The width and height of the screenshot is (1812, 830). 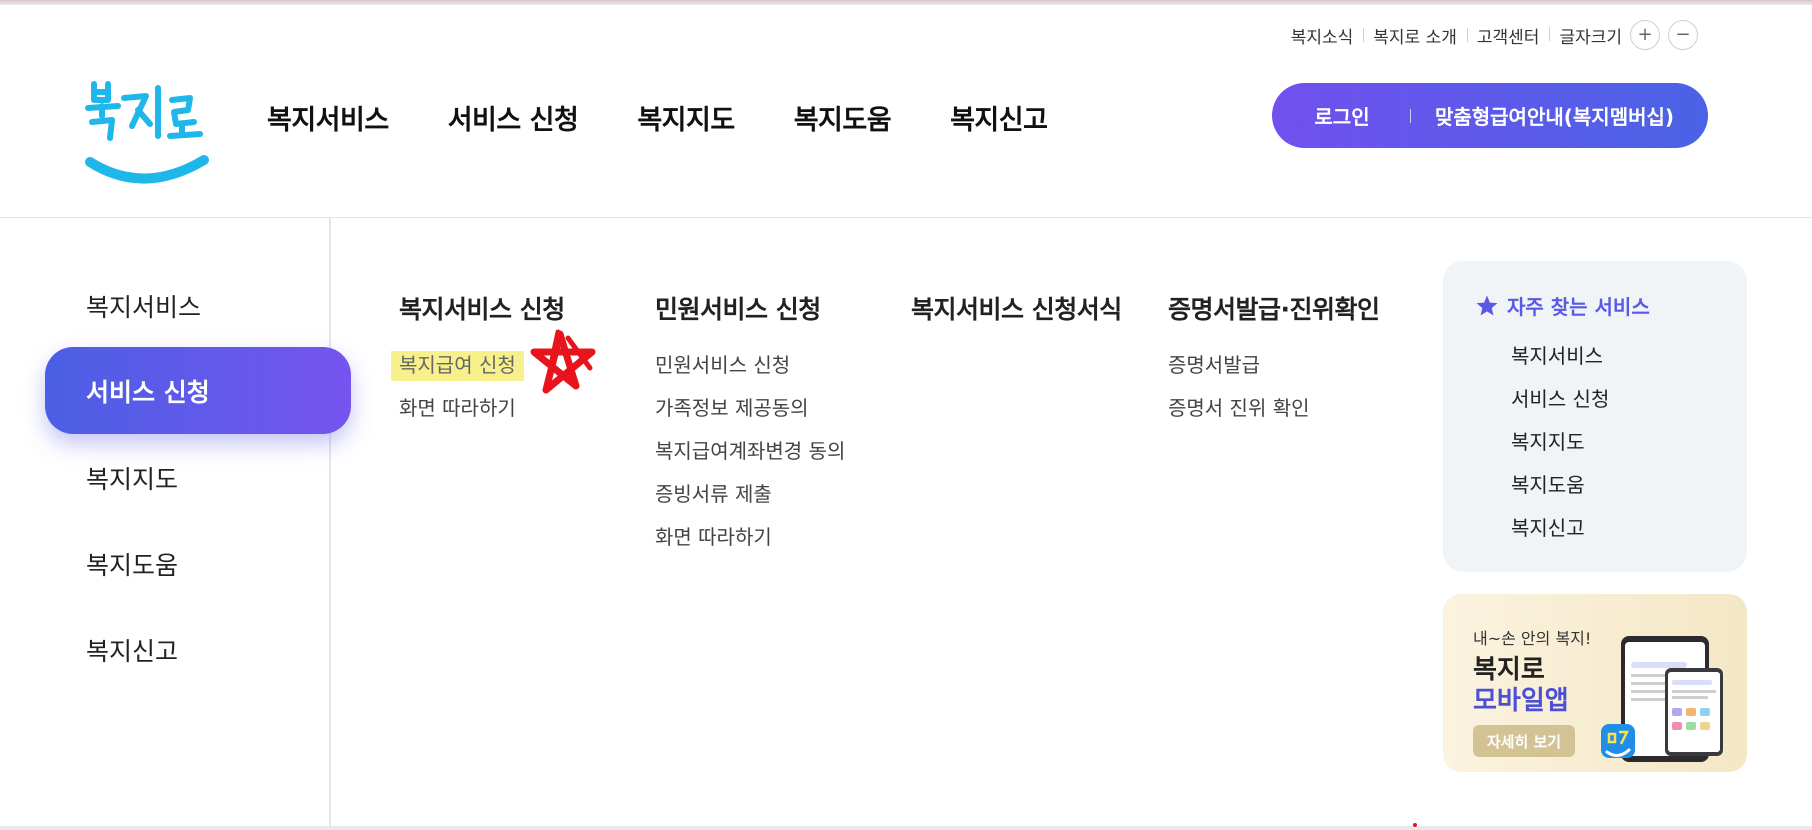 I want to click on menu-link-family-info-consent: 가족정보 제공동의, so click(x=750, y=408).